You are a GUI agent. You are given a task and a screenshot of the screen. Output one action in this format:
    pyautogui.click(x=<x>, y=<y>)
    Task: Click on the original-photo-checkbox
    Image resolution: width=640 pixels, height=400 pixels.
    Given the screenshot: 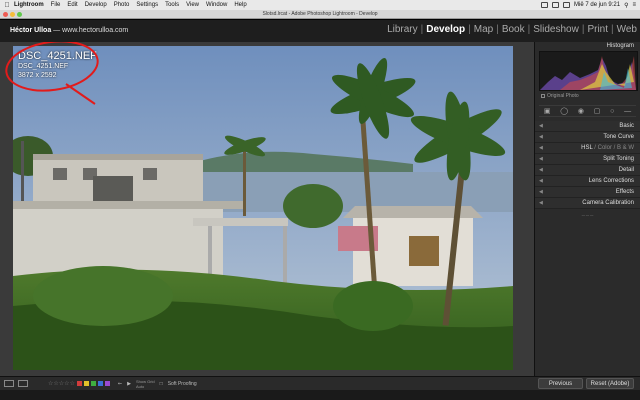 What is the action you would take?
    pyautogui.click(x=543, y=96)
    